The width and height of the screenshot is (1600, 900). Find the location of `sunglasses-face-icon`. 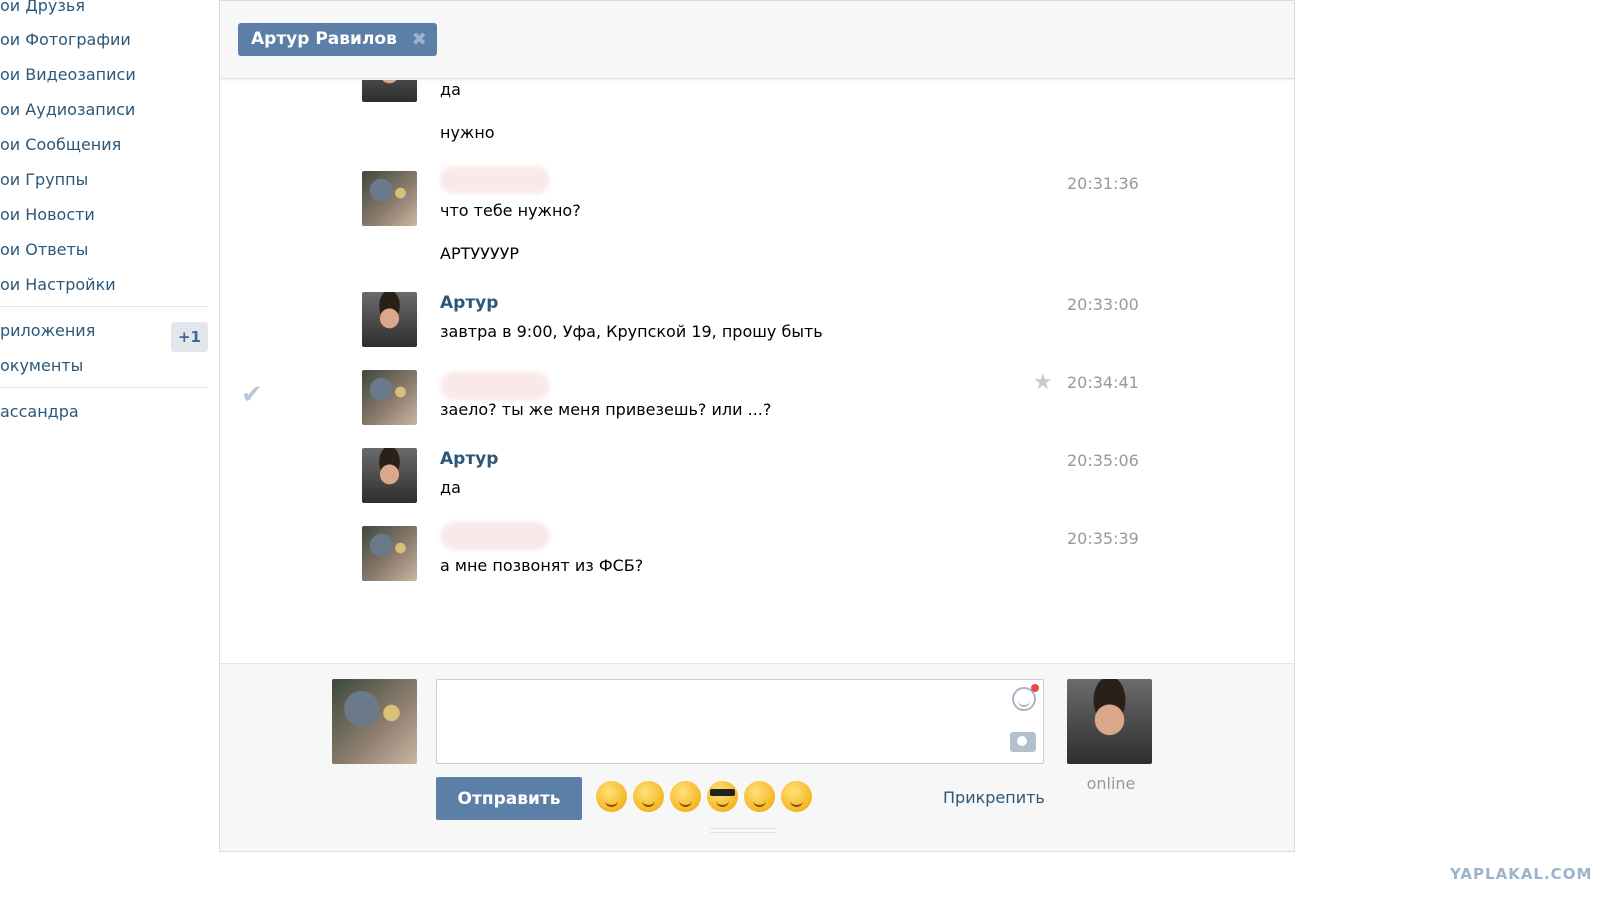

sunglasses-face-icon is located at coordinates (722, 796).